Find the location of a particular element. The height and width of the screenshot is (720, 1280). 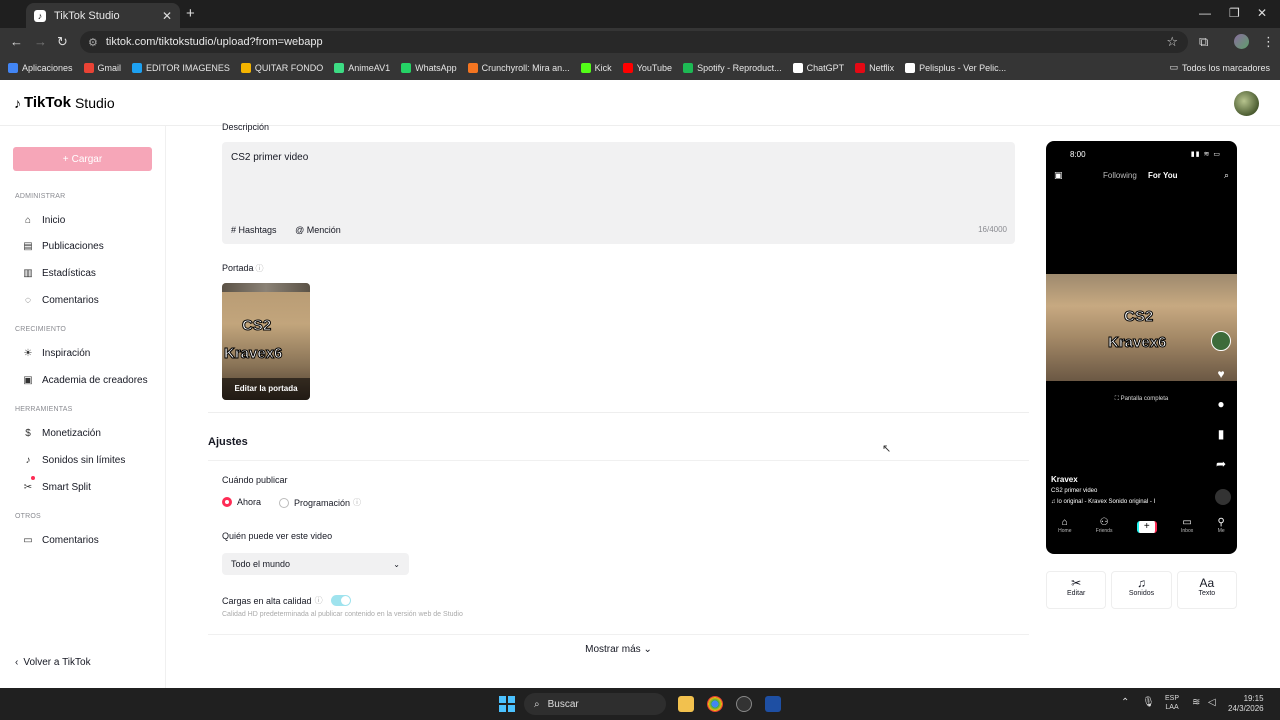

microphone-icon: 🎙 is located at coordinates (1148, 702).